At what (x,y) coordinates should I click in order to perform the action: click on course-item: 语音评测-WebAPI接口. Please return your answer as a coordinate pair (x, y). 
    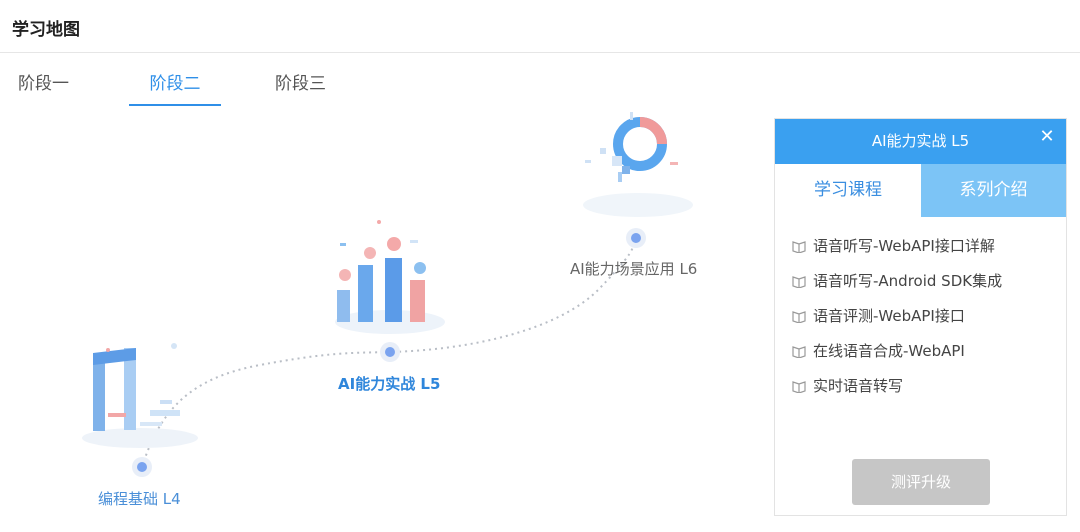
    Looking at the image, I should click on (920, 316).